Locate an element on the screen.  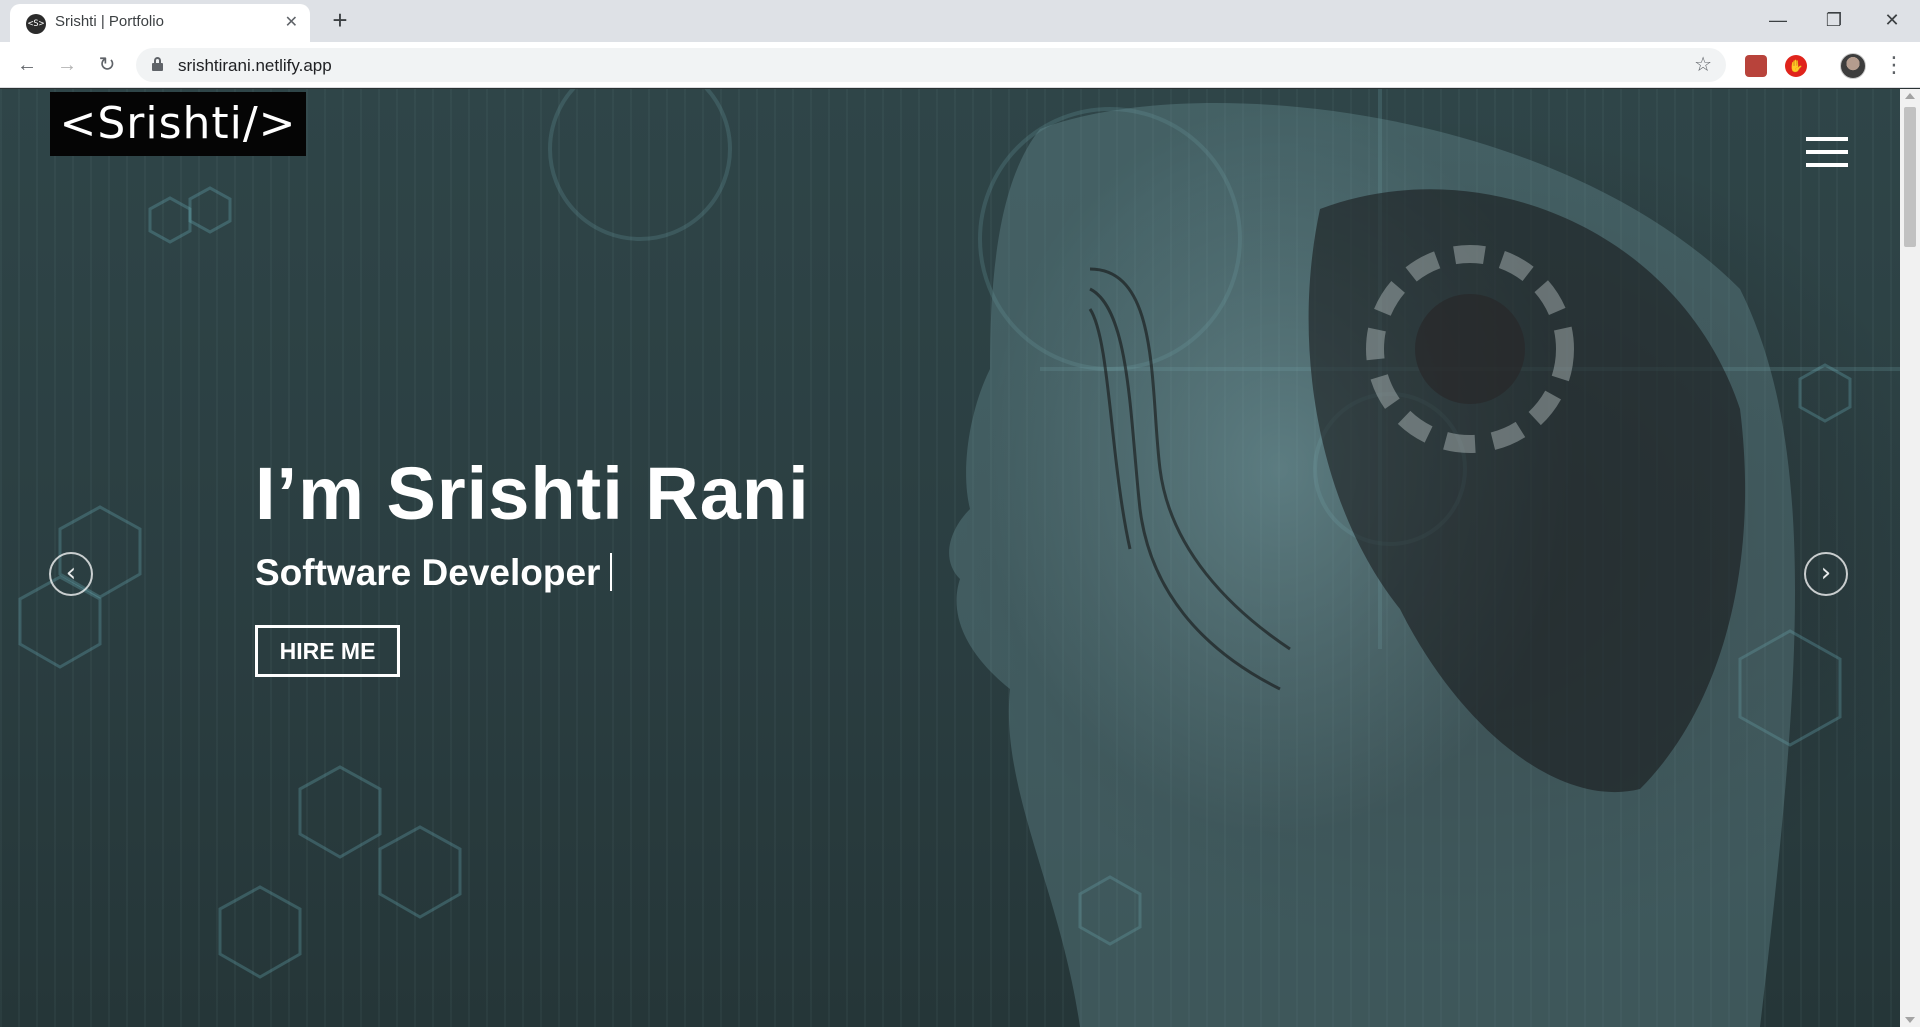
lock-icon is located at coordinates (157, 64).